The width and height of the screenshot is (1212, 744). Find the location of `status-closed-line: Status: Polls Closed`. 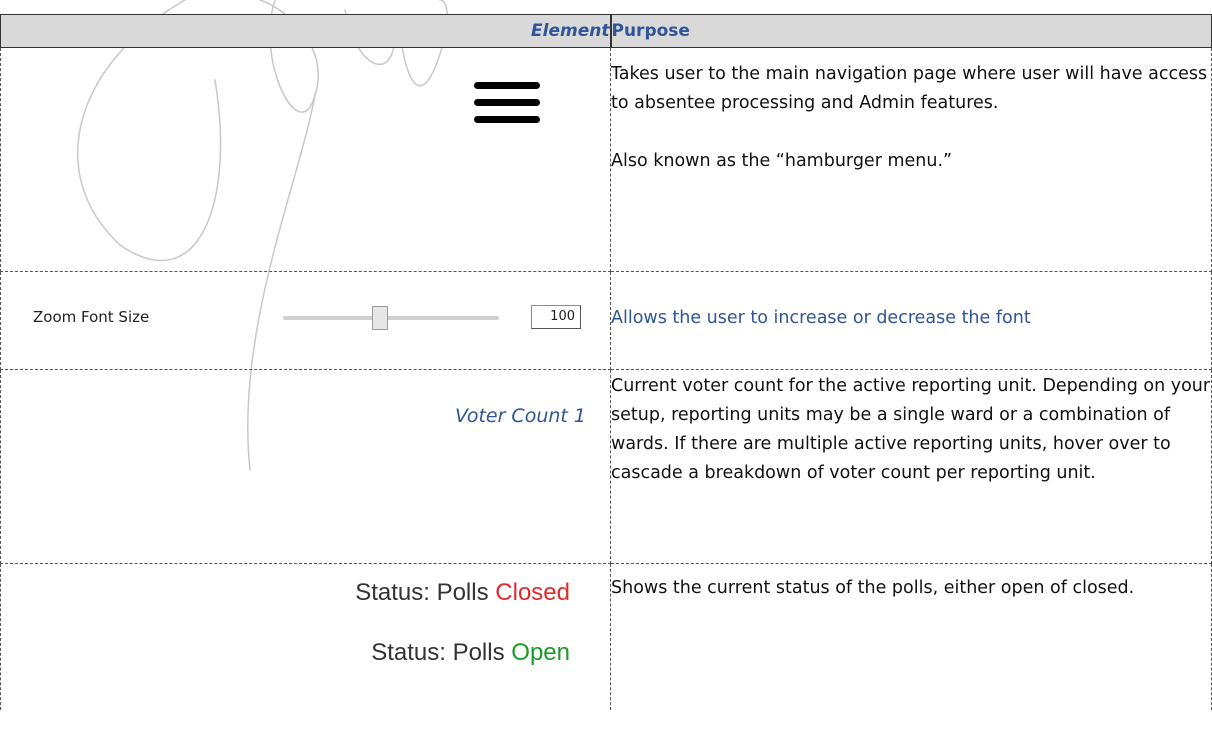

status-closed-line: Status: Polls Closed is located at coordinates (462, 592).